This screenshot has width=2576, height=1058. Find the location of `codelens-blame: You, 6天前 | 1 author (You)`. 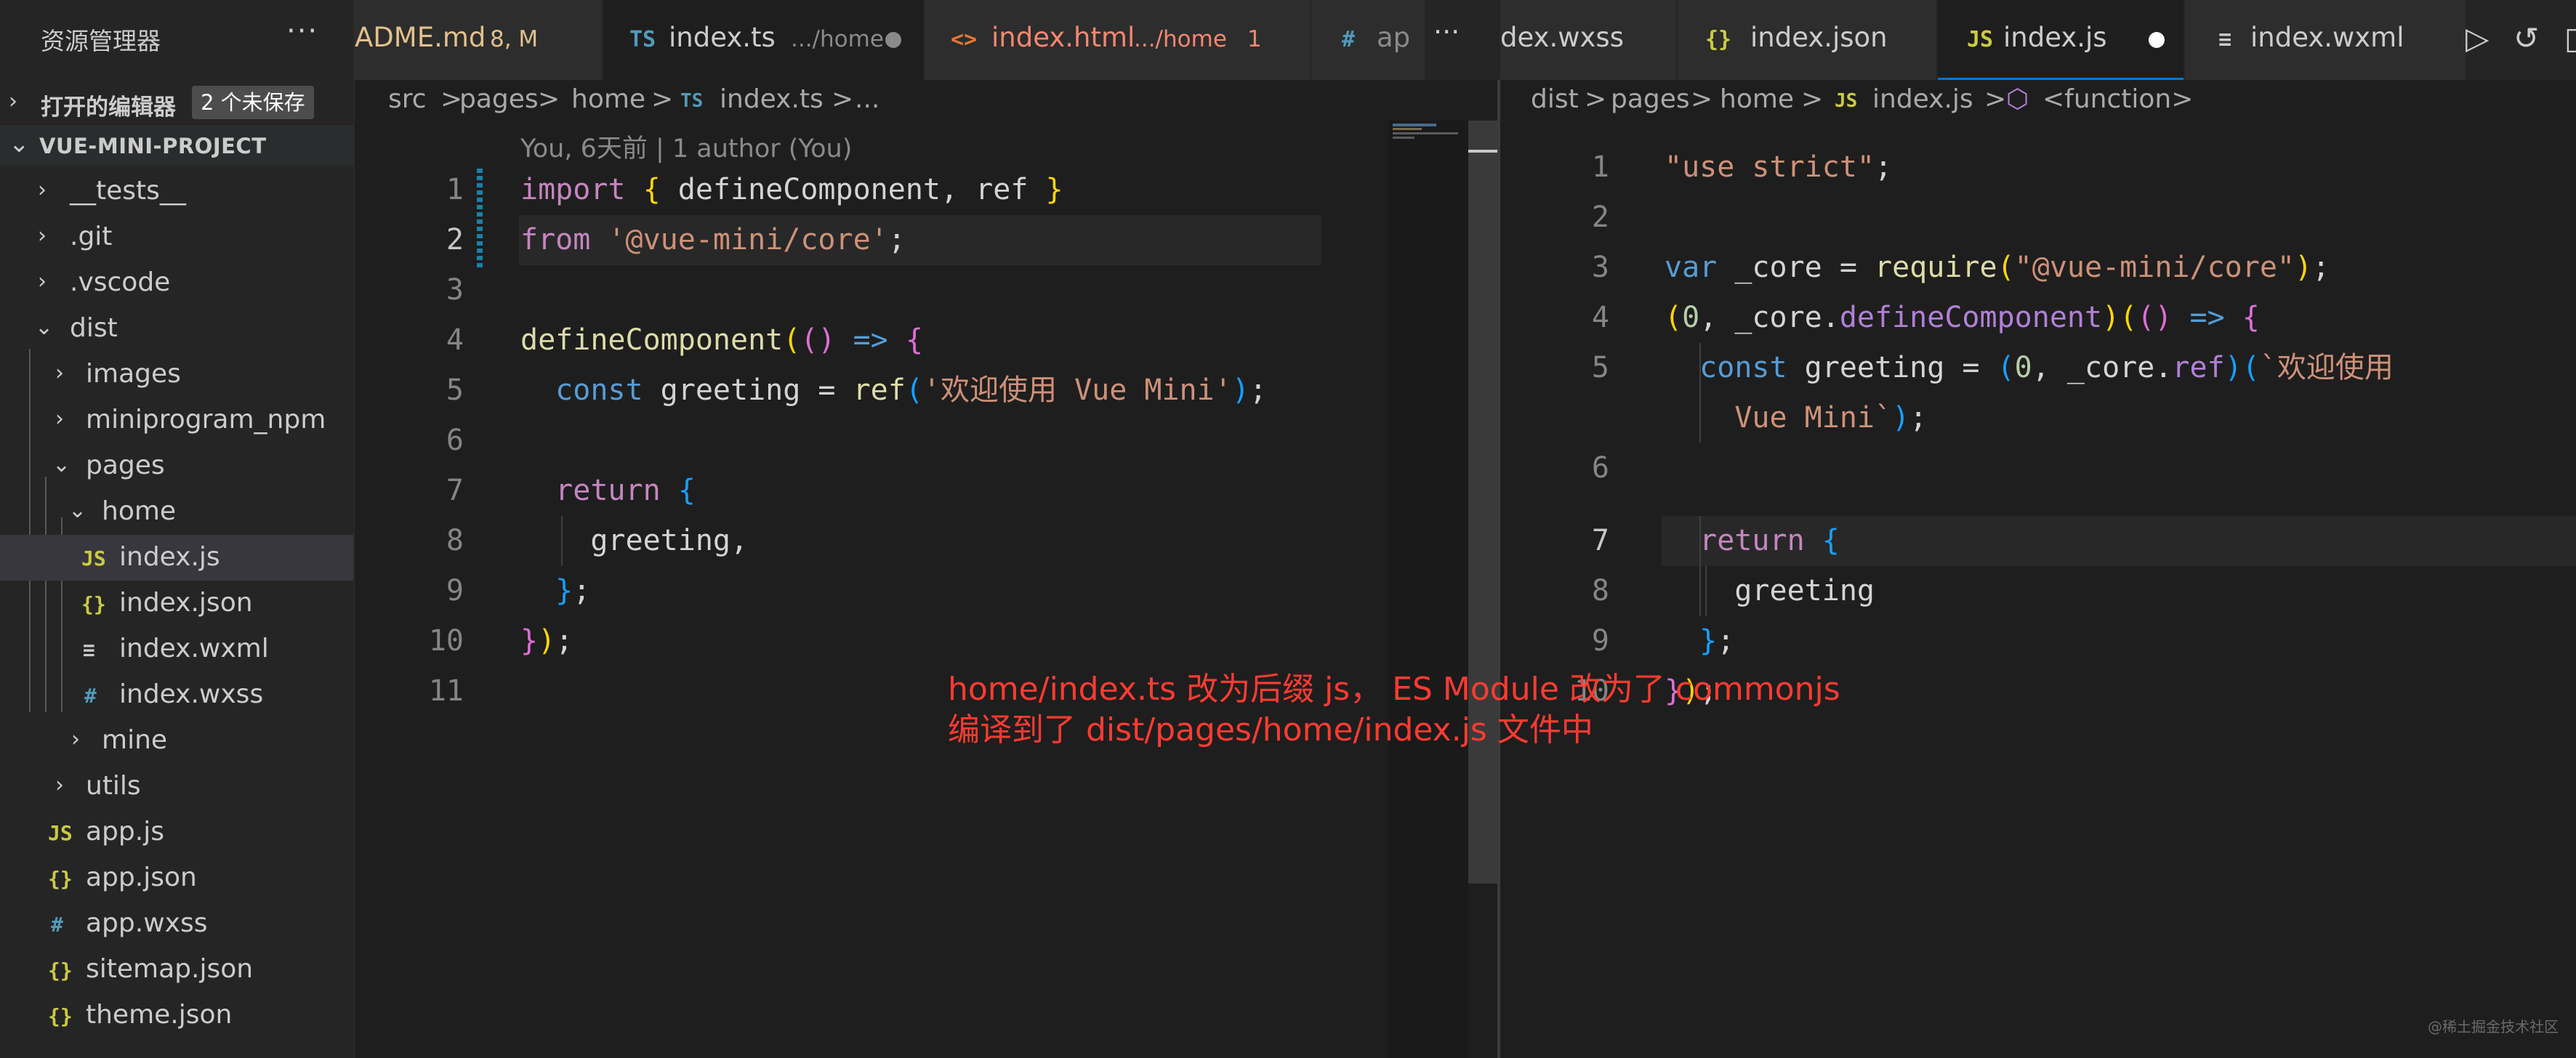

codelens-blame: You, 6天前 | 1 author (You) is located at coordinates (686, 146).